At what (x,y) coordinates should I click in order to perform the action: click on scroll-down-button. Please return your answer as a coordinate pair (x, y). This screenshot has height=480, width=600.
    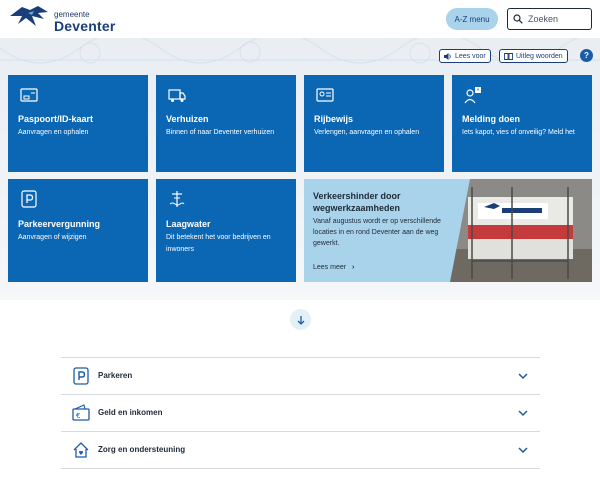
    Looking at the image, I should click on (300, 319).